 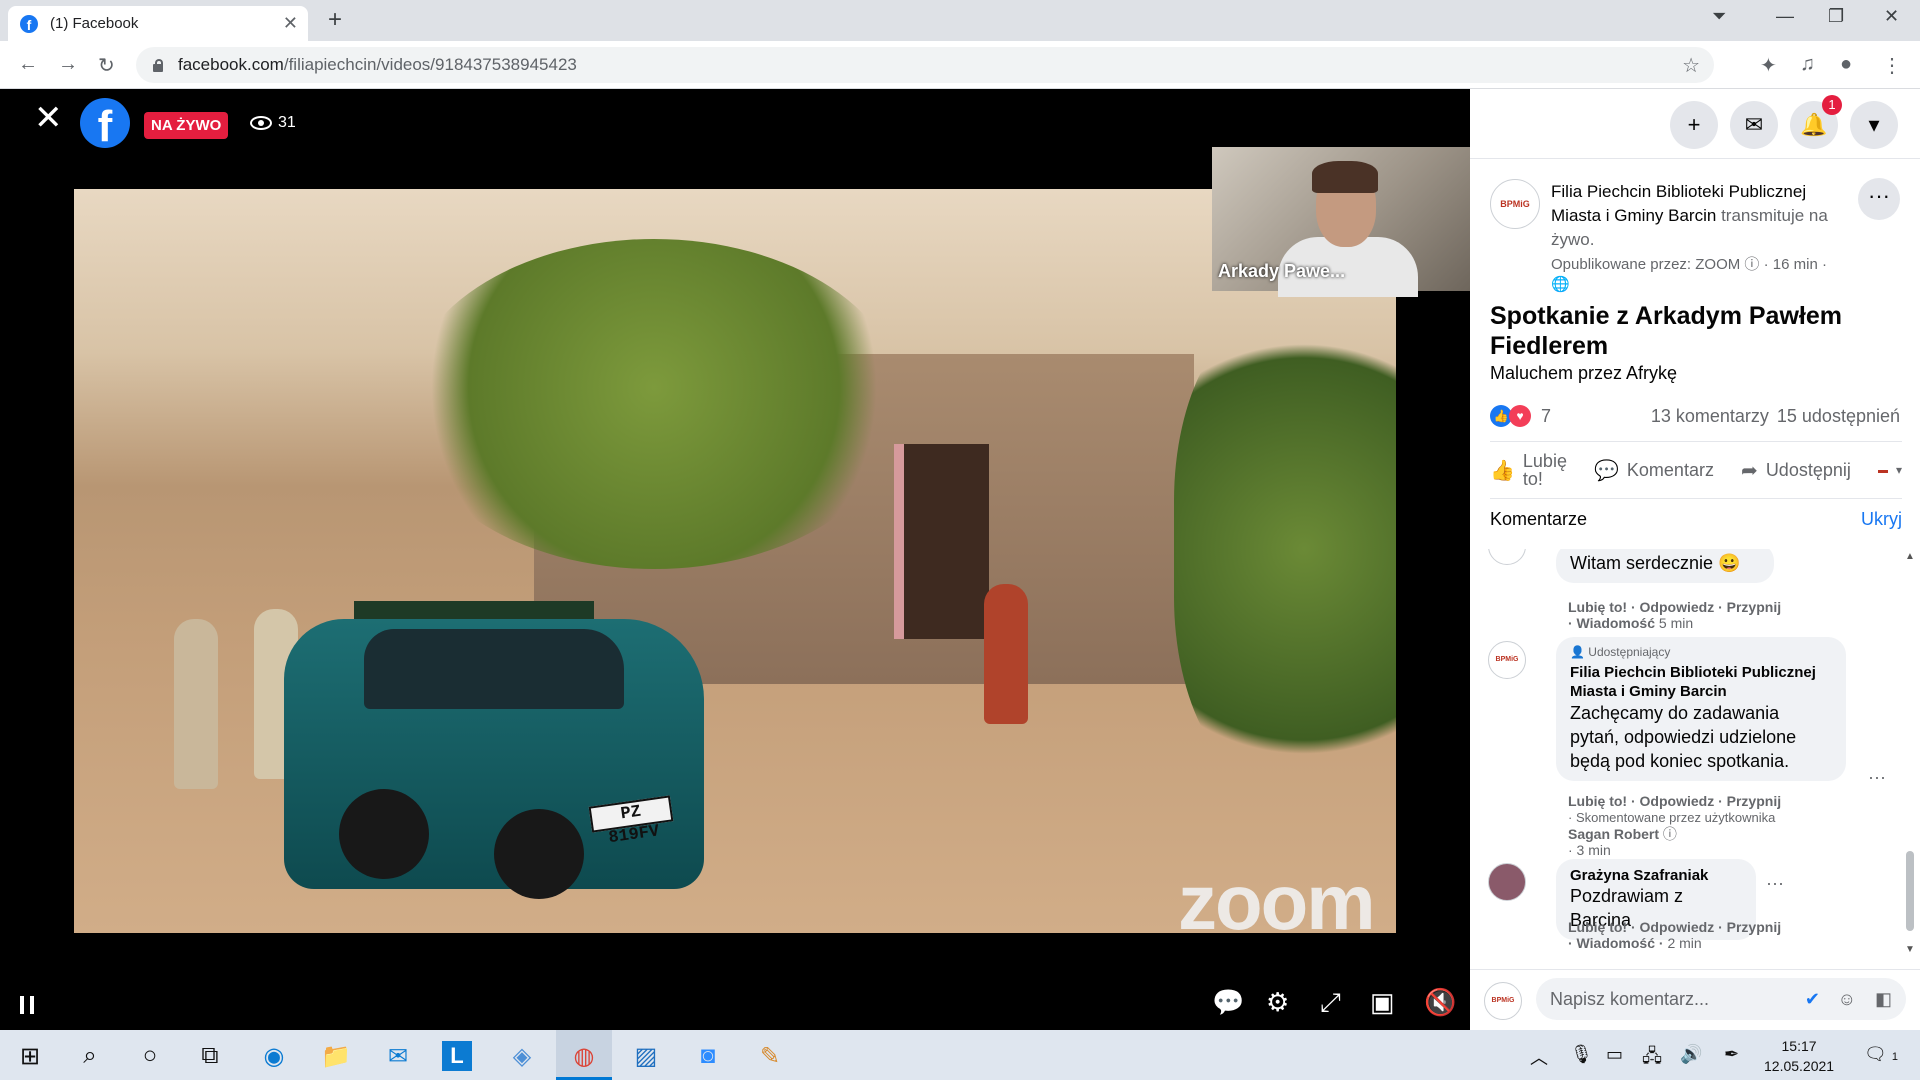 I want to click on system-clock: 15:17 12.05.2021, so click(x=1799, y=1056).